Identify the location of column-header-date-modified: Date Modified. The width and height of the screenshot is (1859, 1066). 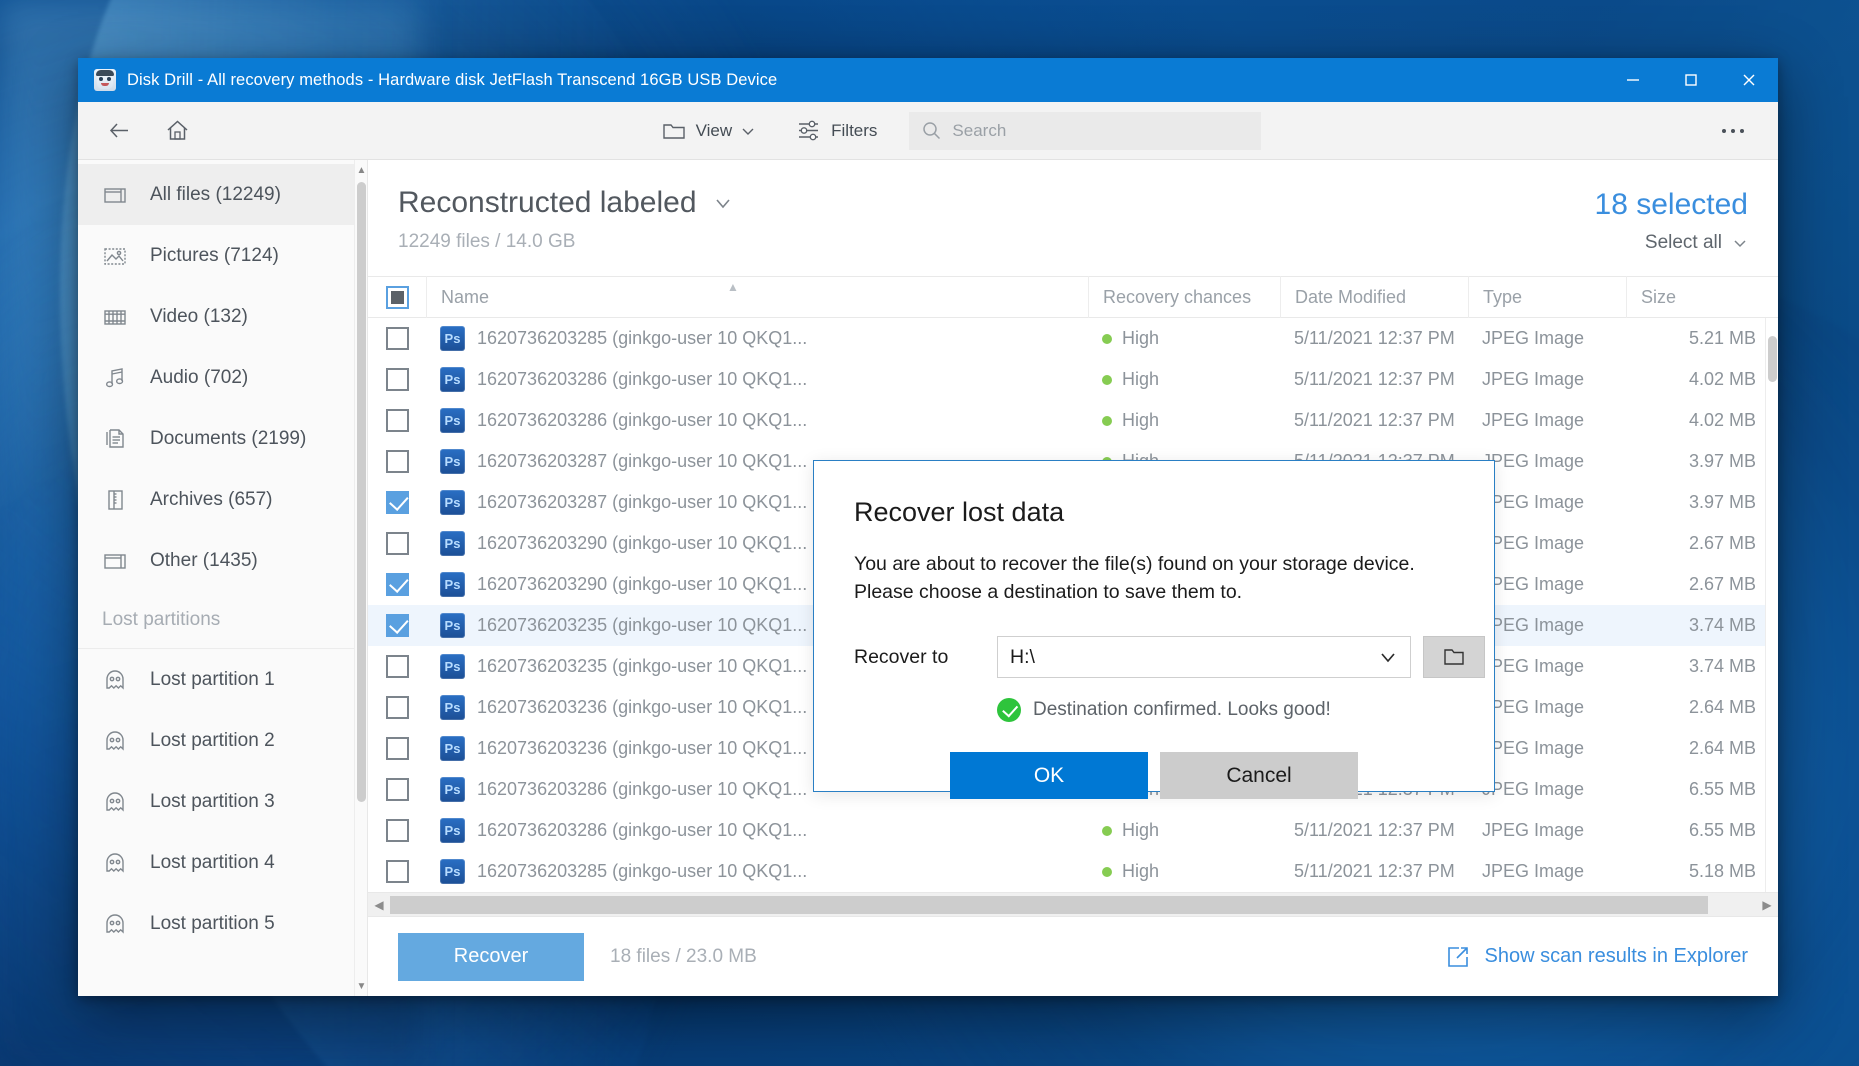
(1374, 297).